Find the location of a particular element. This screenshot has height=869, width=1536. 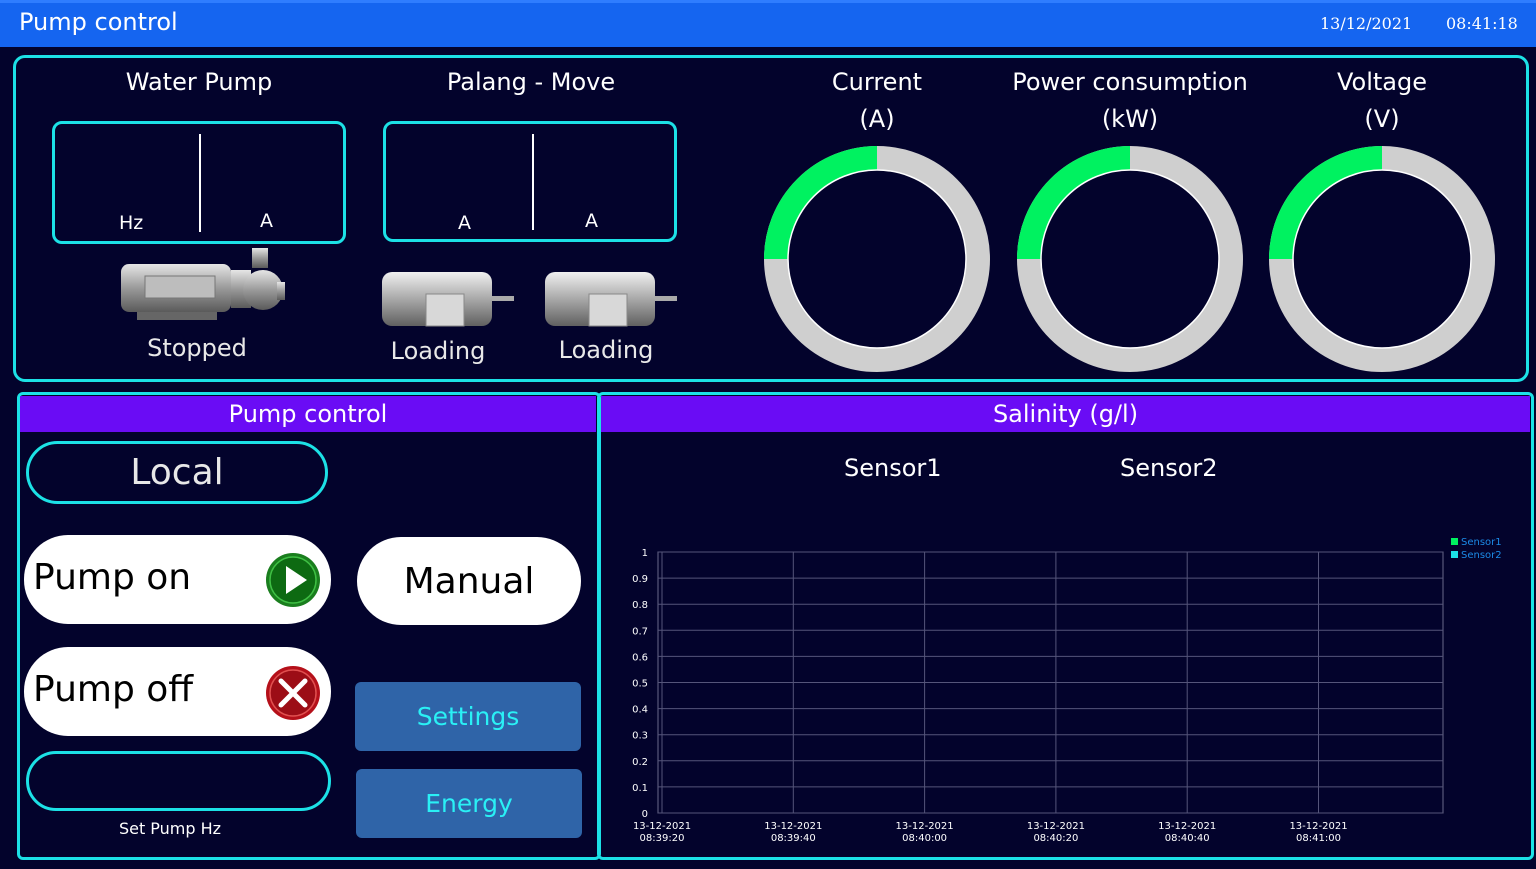

voltage-unit: (V) is located at coordinates (1382, 119).